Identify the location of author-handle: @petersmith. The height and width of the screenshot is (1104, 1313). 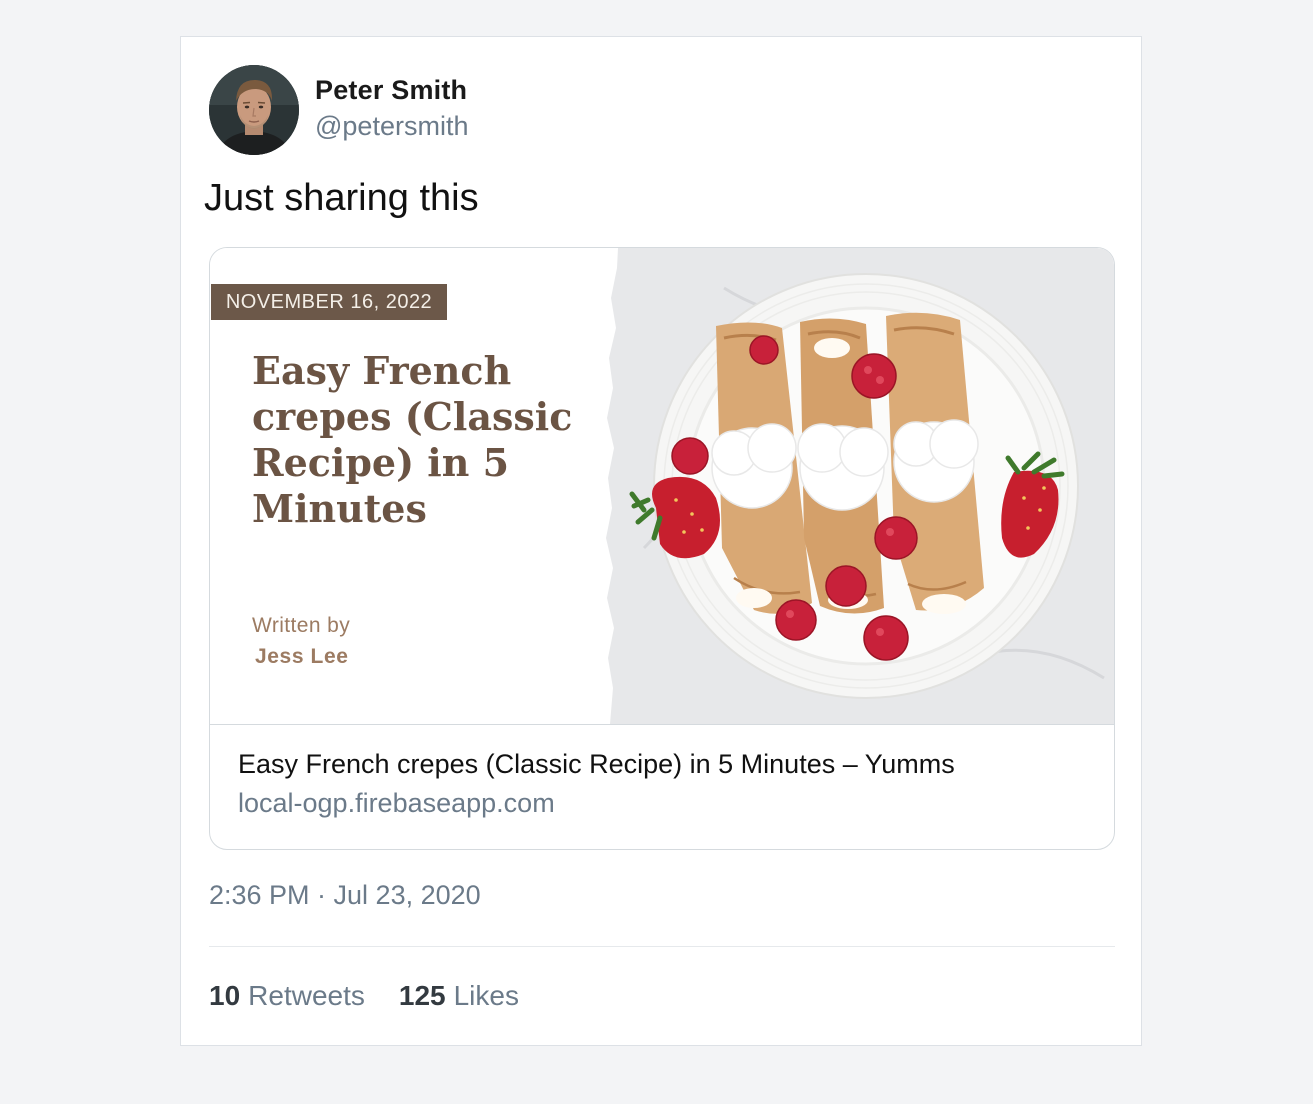
(391, 126).